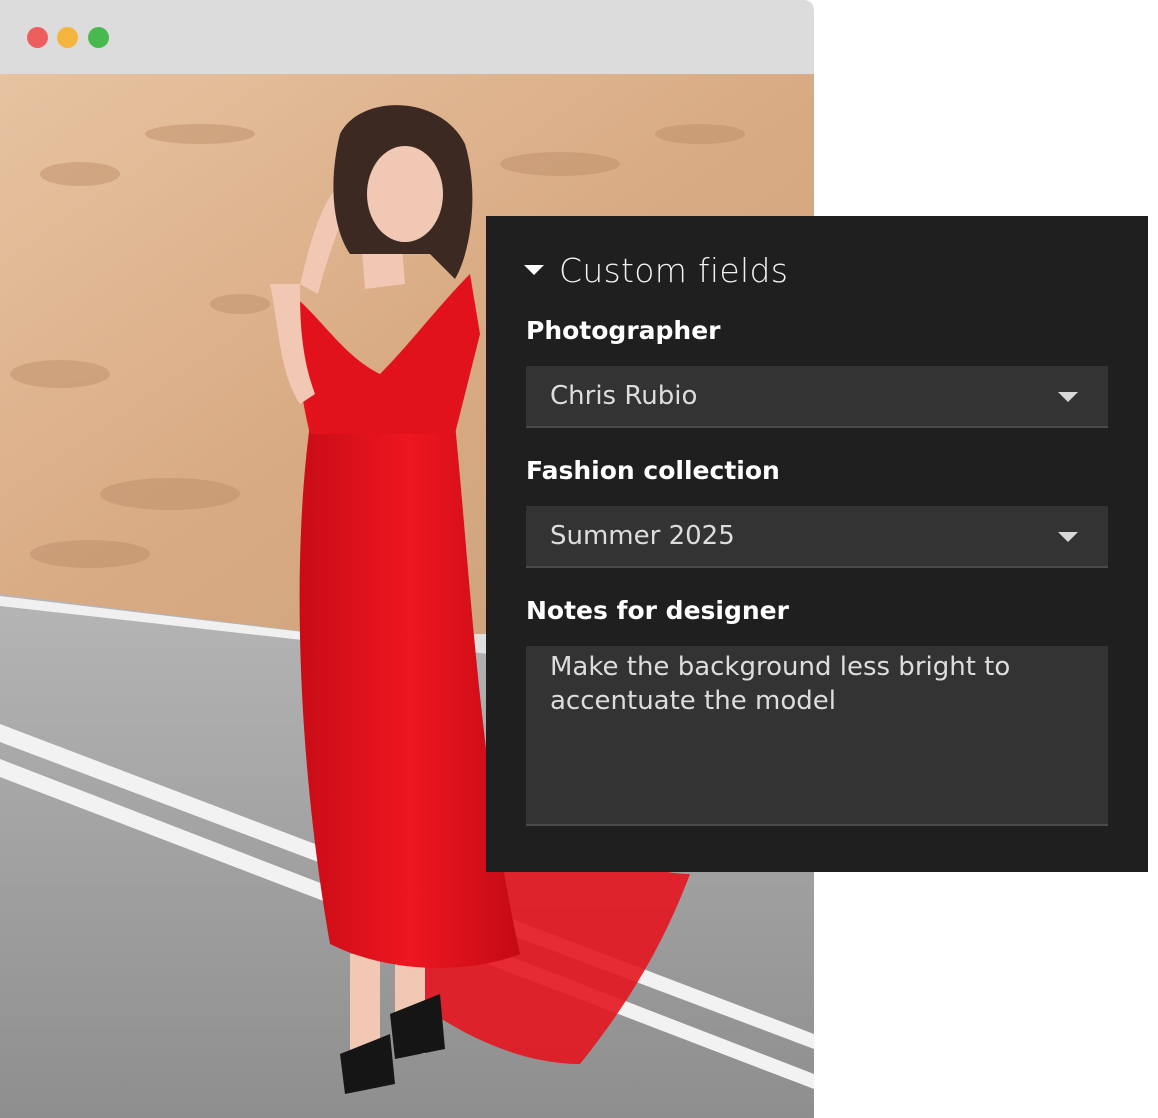 This screenshot has height=1118, width=1158. What do you see at coordinates (642, 536) in the screenshot?
I see `fashion-collection-value: Summer 2025` at bounding box center [642, 536].